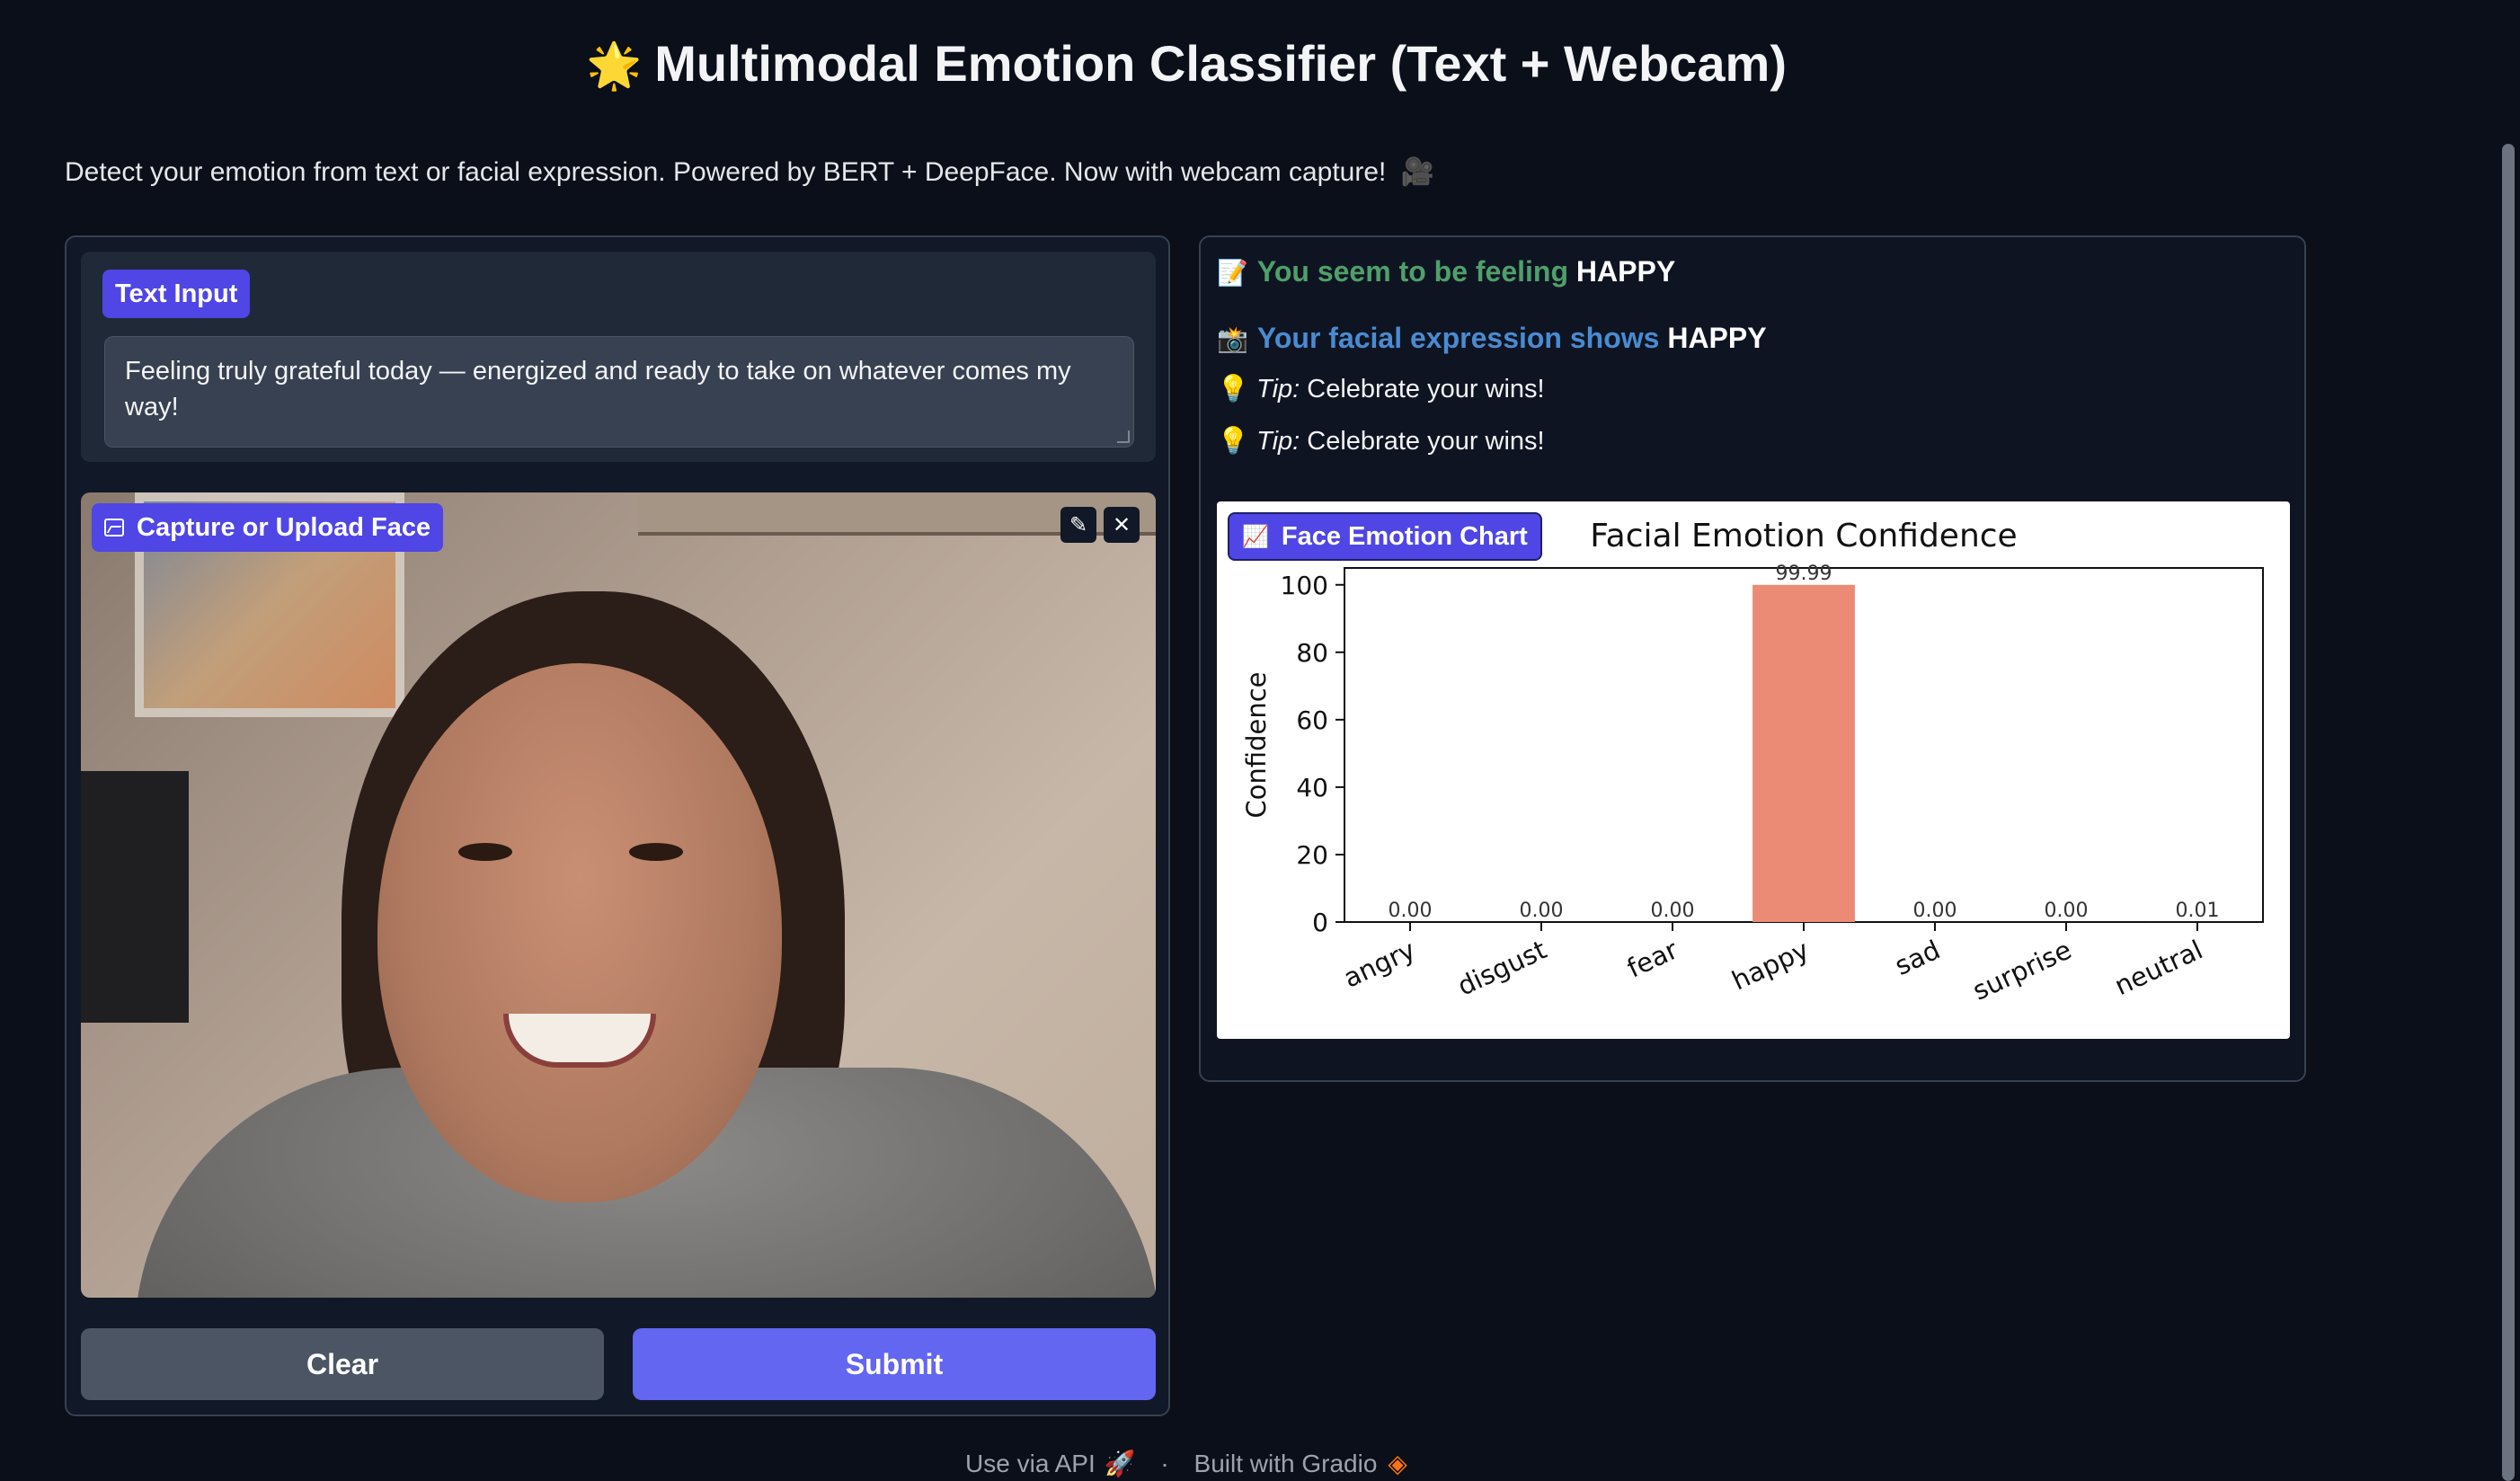  I want to click on text-emotion-result: 📝 You seem to be feeling HAPPY, so click(1446, 271).